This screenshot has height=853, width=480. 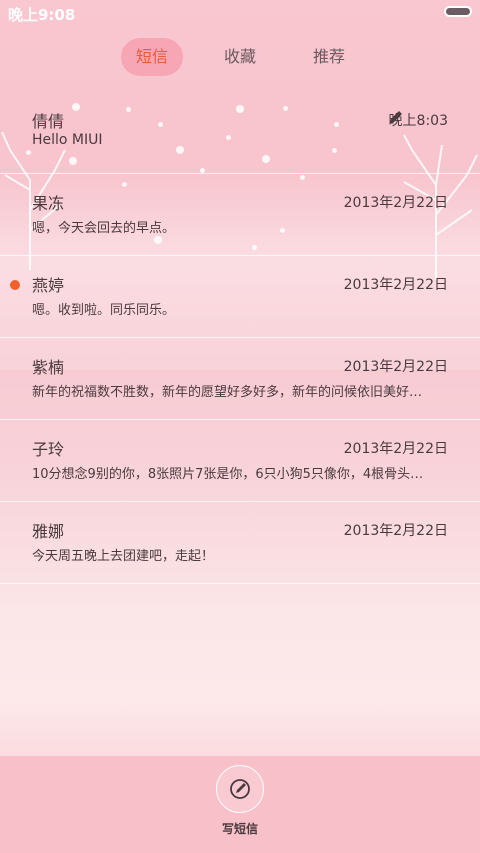 I want to click on tab-bar: 短信 收藏 推荐, so click(x=240, y=57).